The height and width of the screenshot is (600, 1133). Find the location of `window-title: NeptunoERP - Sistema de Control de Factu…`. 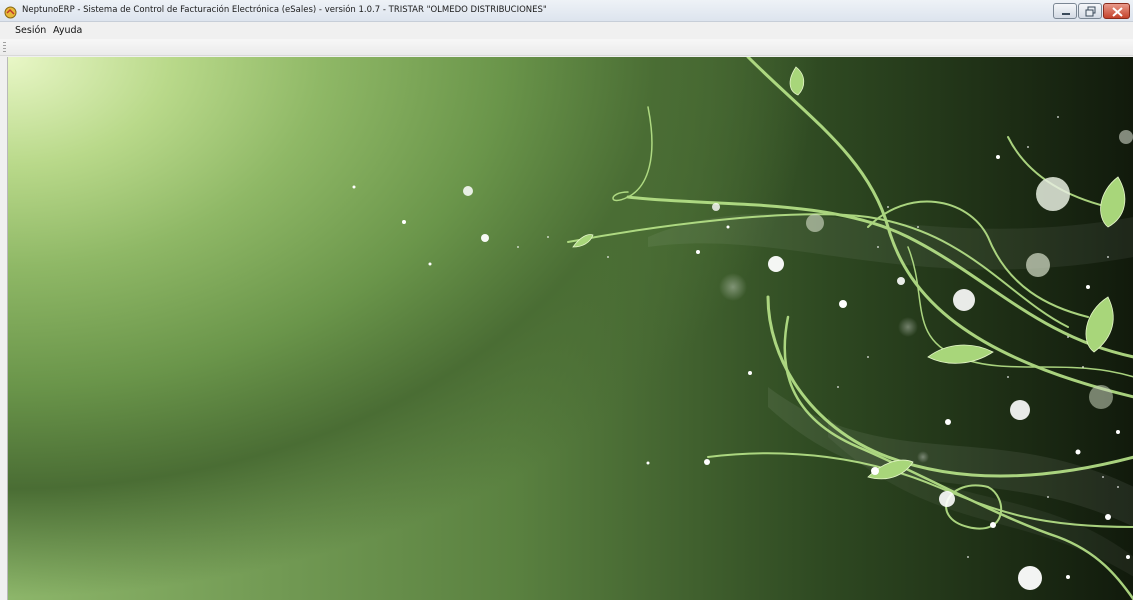

window-title: NeptunoERP - Sistema de Control de Factu… is located at coordinates (284, 10).